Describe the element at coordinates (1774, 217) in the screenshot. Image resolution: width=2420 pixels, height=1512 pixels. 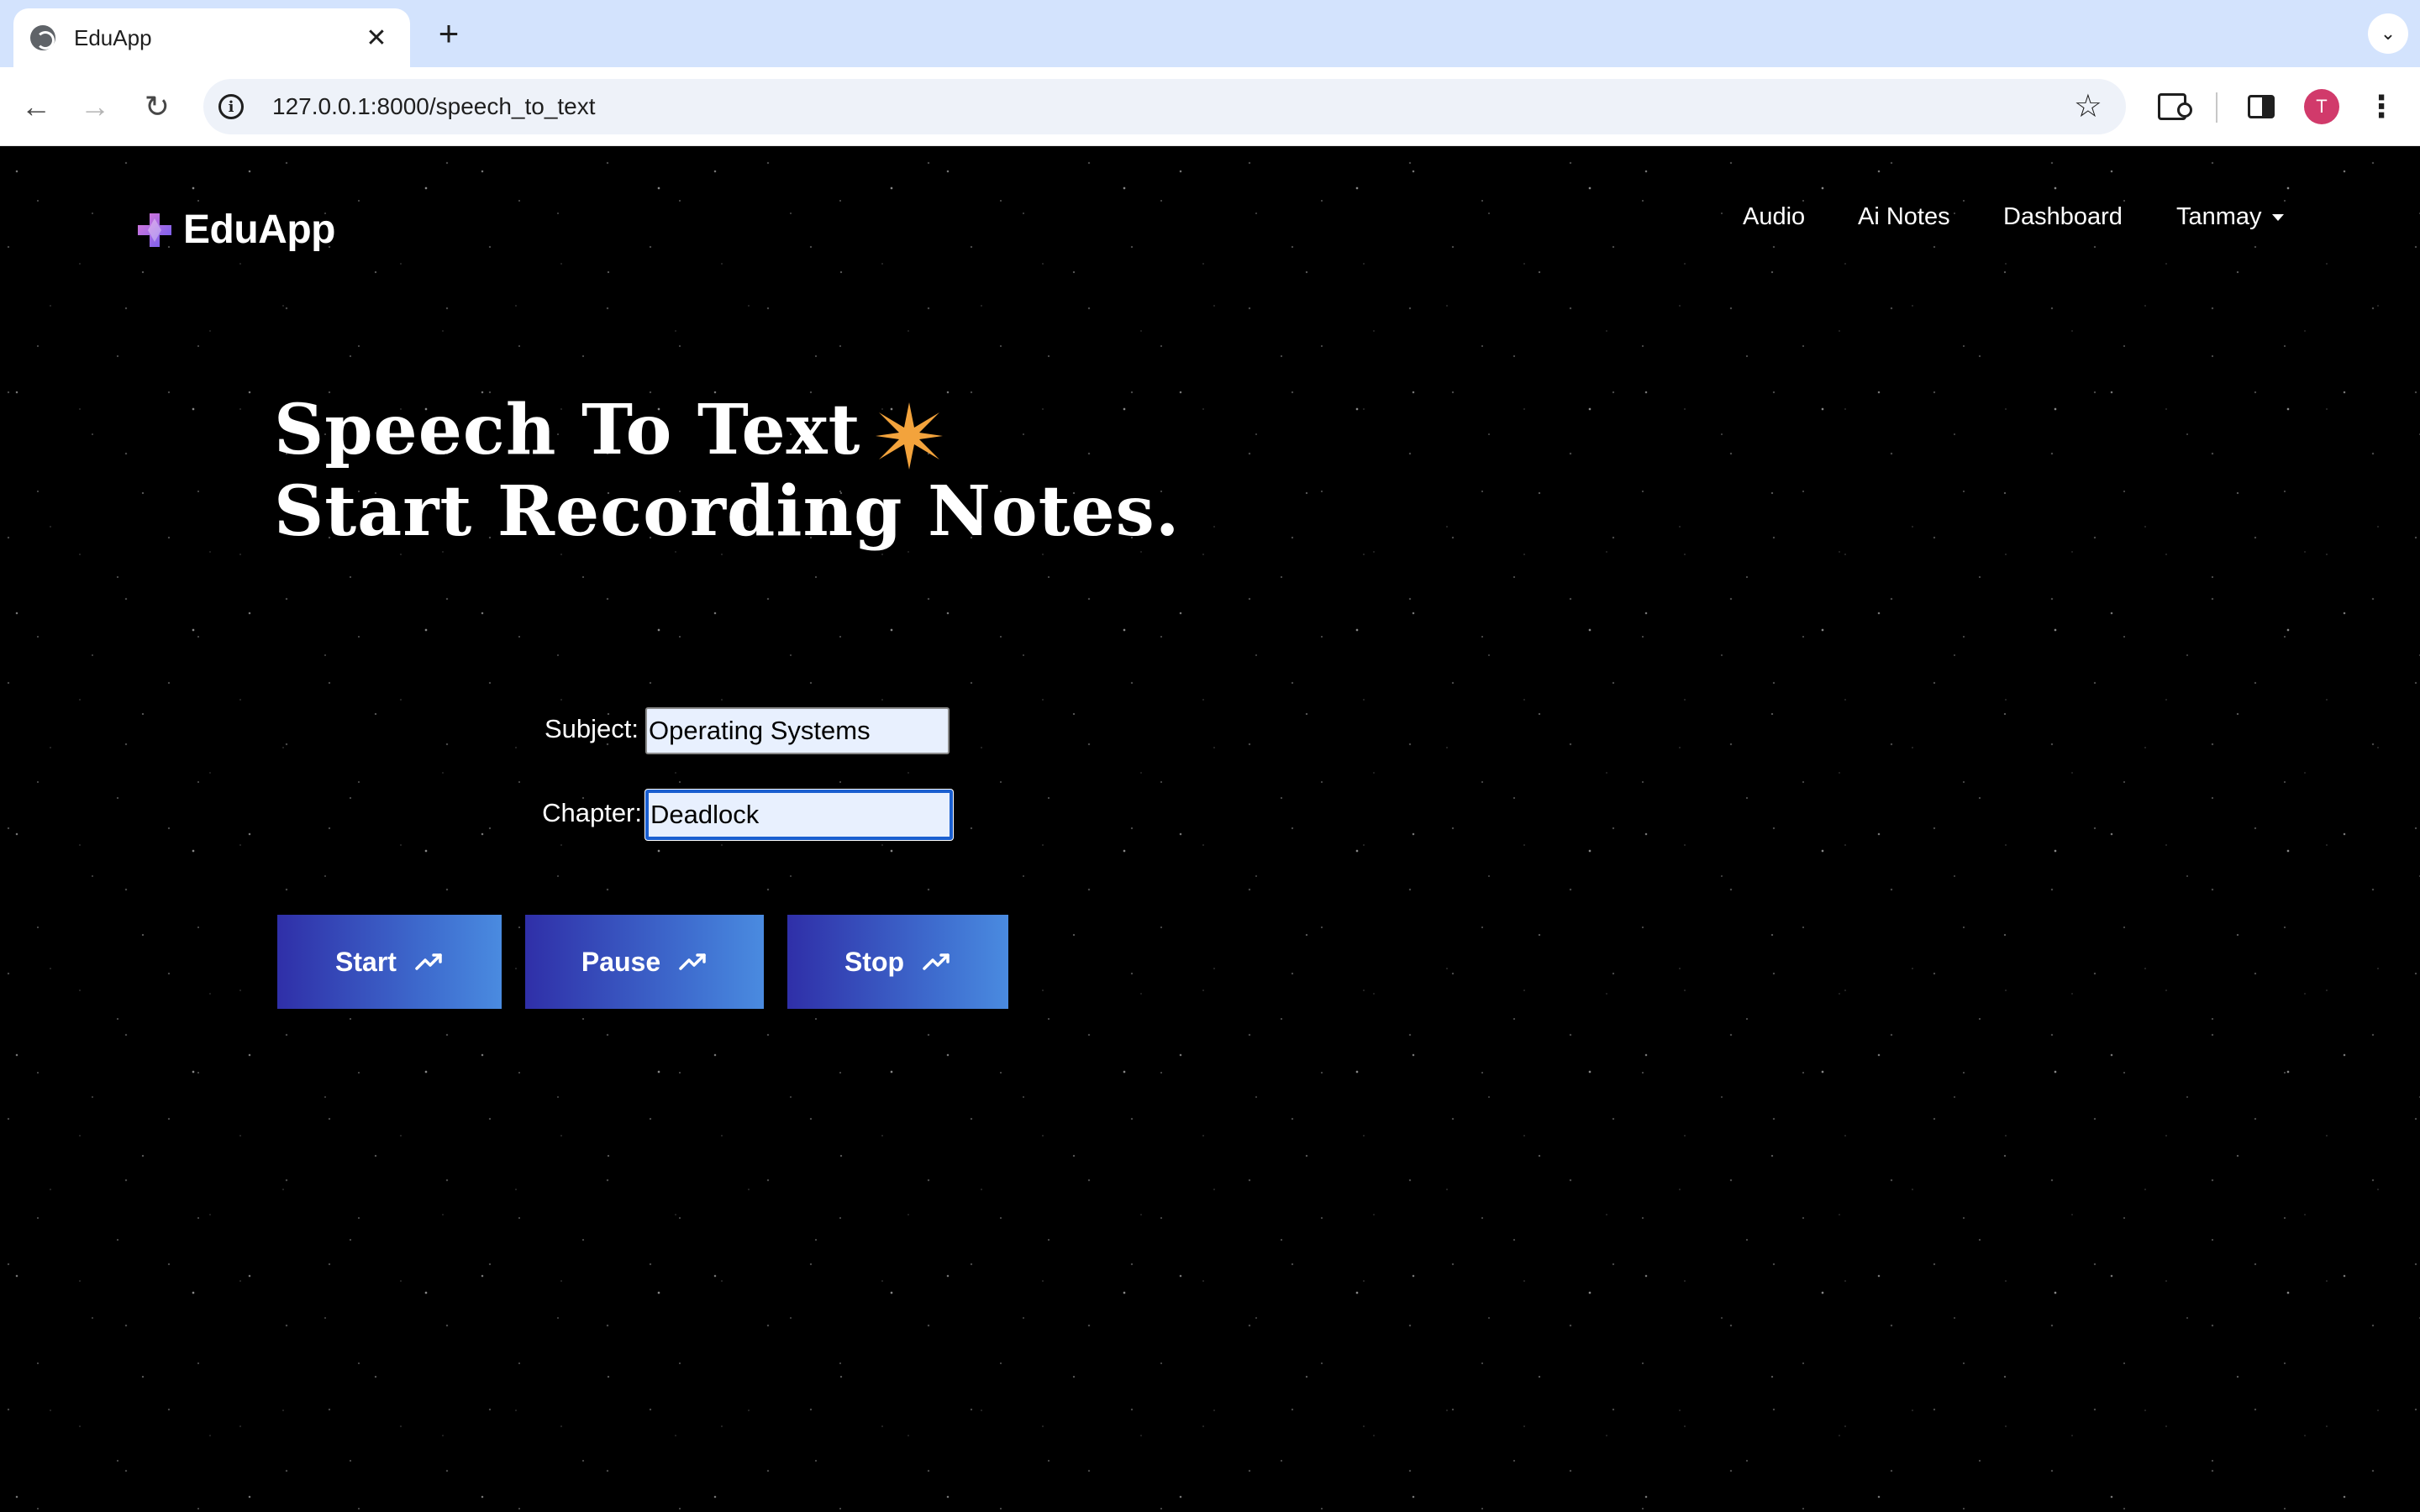
I see `nav-link-audio: Audio` at that location.